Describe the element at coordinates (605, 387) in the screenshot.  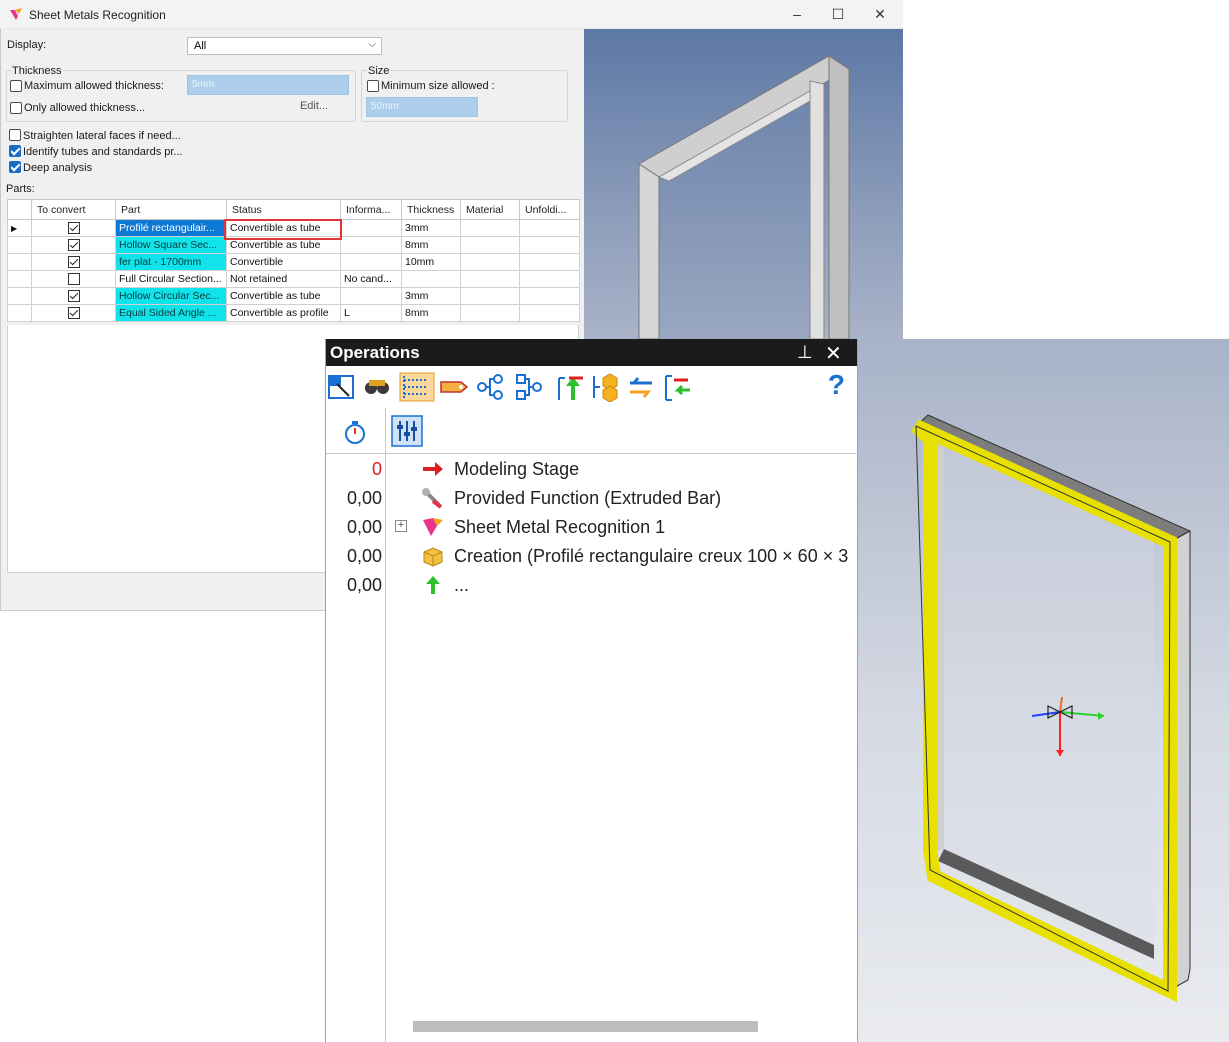
I see `hexagon-group-icon` at that location.